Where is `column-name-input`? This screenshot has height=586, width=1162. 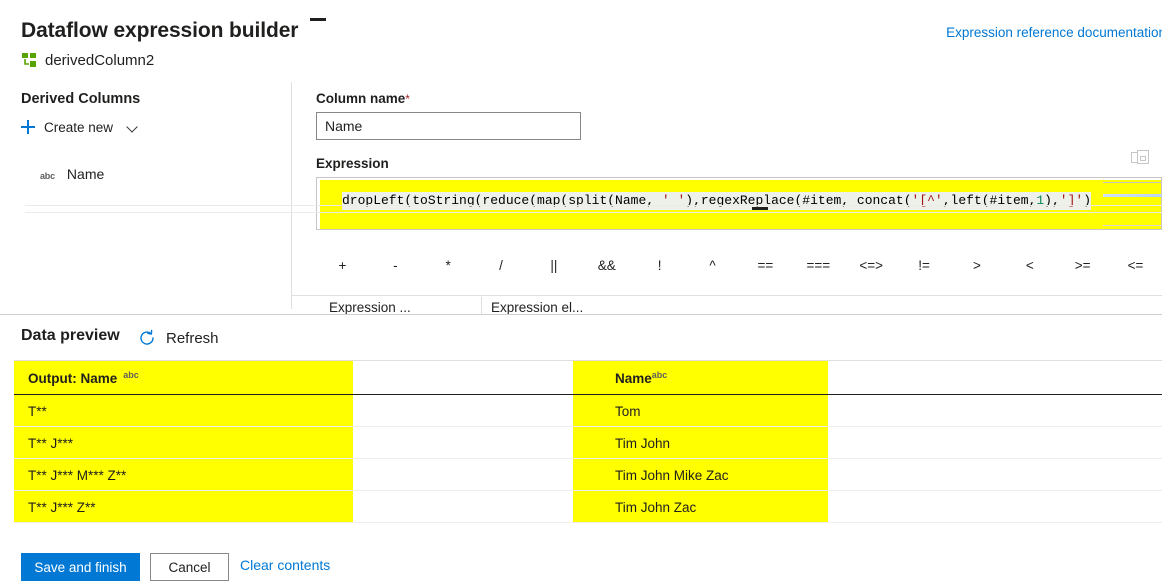 column-name-input is located at coordinates (448, 126).